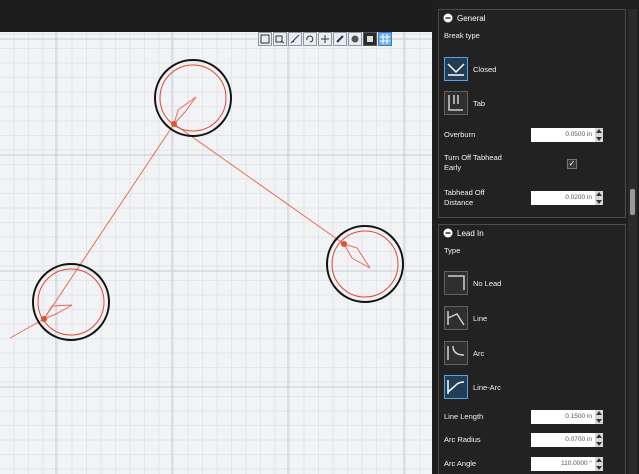 This screenshot has height=474, width=639. I want to click on arc-angle-label: Arc Angle, so click(460, 463).